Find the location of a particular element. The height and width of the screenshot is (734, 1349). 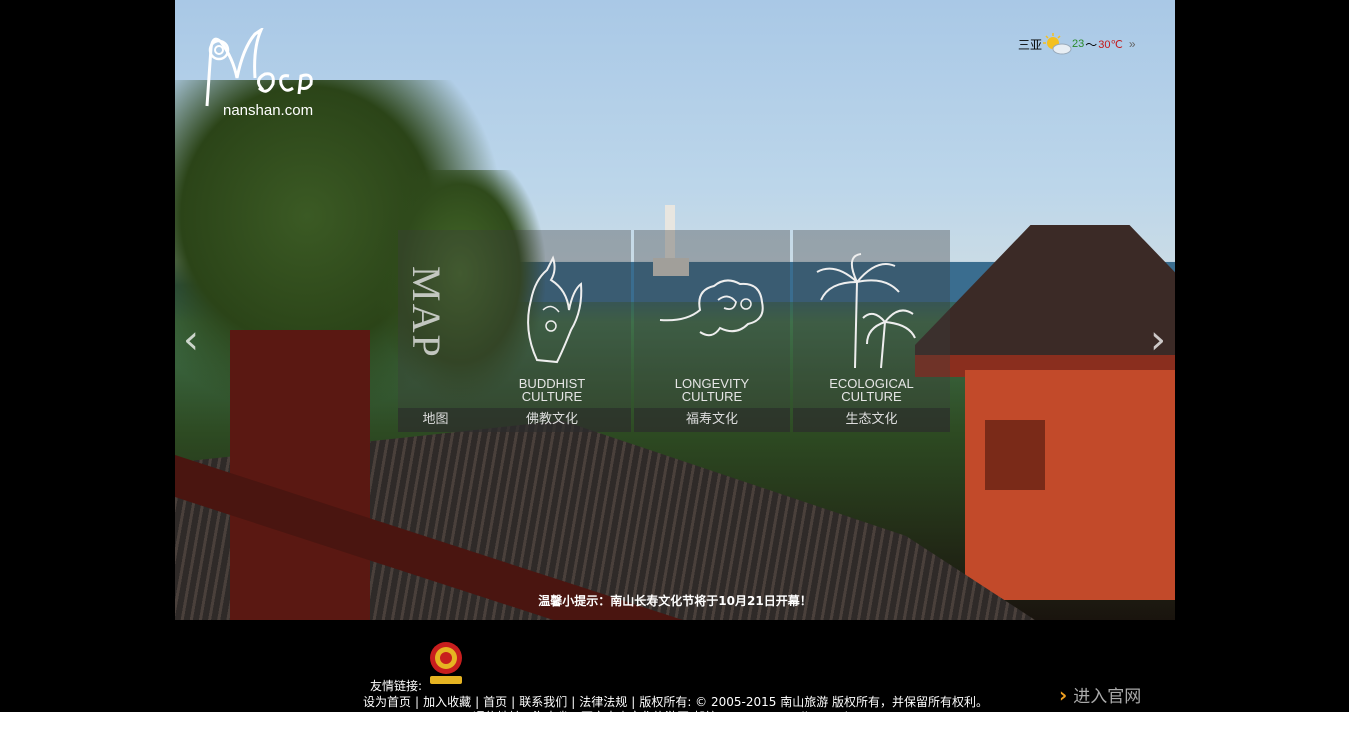

menu-item-longevity-culture: LONGEVITY CULTURE 福寿文化 is located at coordinates (712, 331).